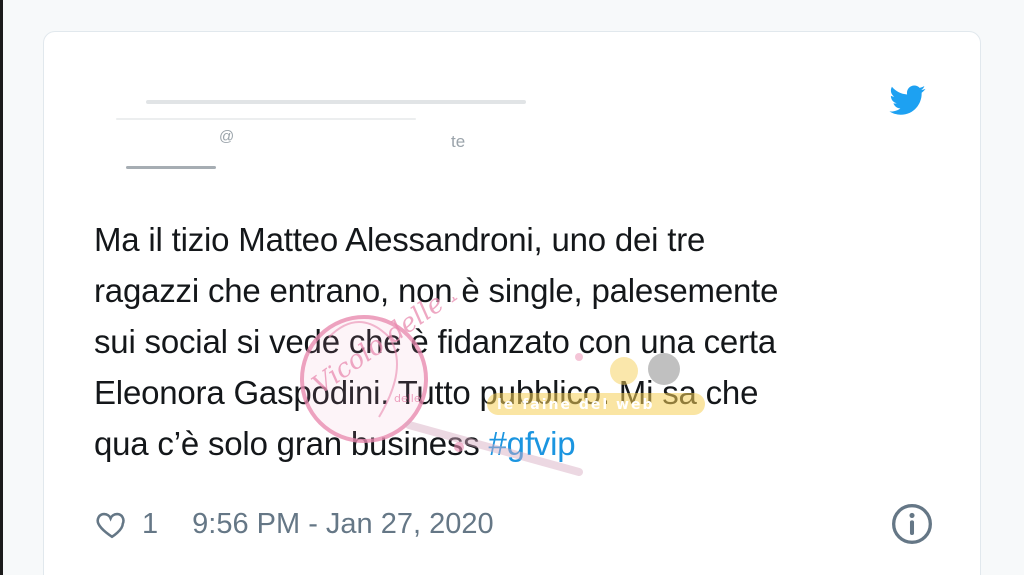 This screenshot has width=1024, height=575. Describe the element at coordinates (291, 137) in the screenshot. I see `redacted-author-area: @ te` at that location.